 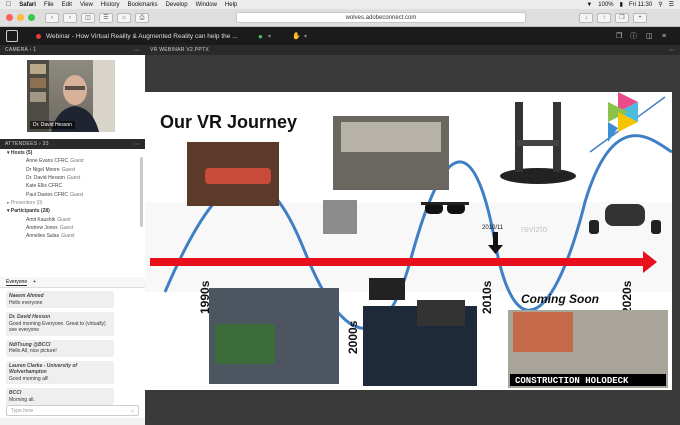 I want to click on minimize-window-icon, so click(x=20, y=17).